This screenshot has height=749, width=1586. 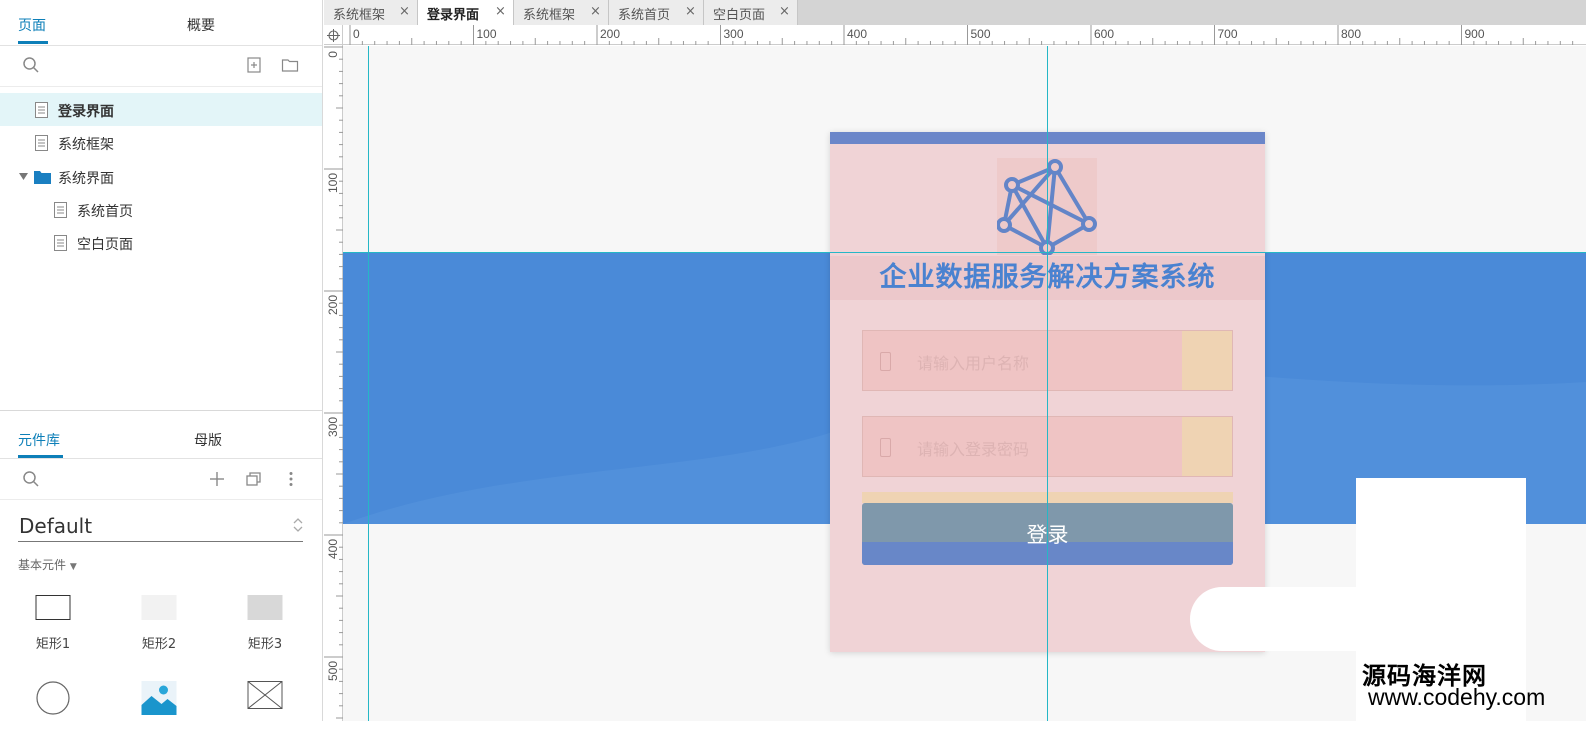 I want to click on widget-label: 矩形3, so click(x=265, y=644).